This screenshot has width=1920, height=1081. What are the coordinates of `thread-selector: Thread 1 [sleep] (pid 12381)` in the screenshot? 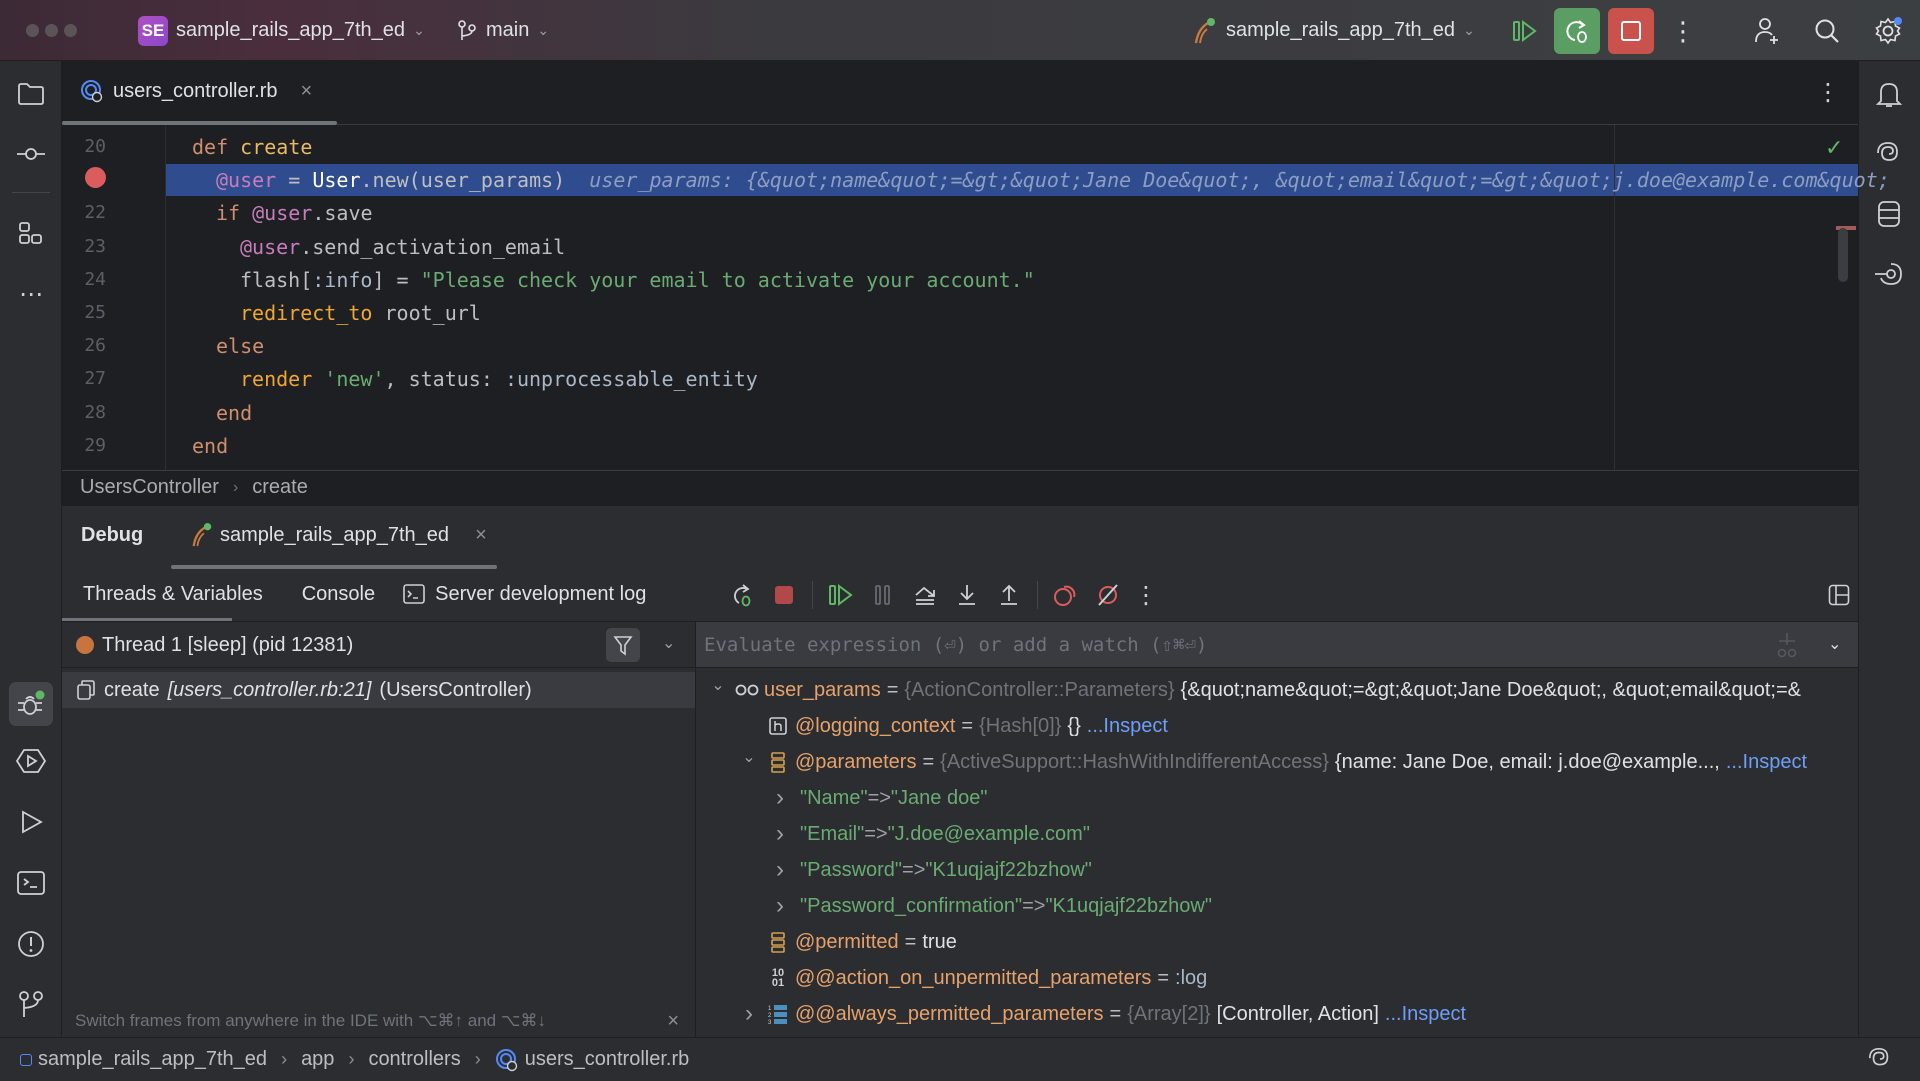 It's located at (214, 645).